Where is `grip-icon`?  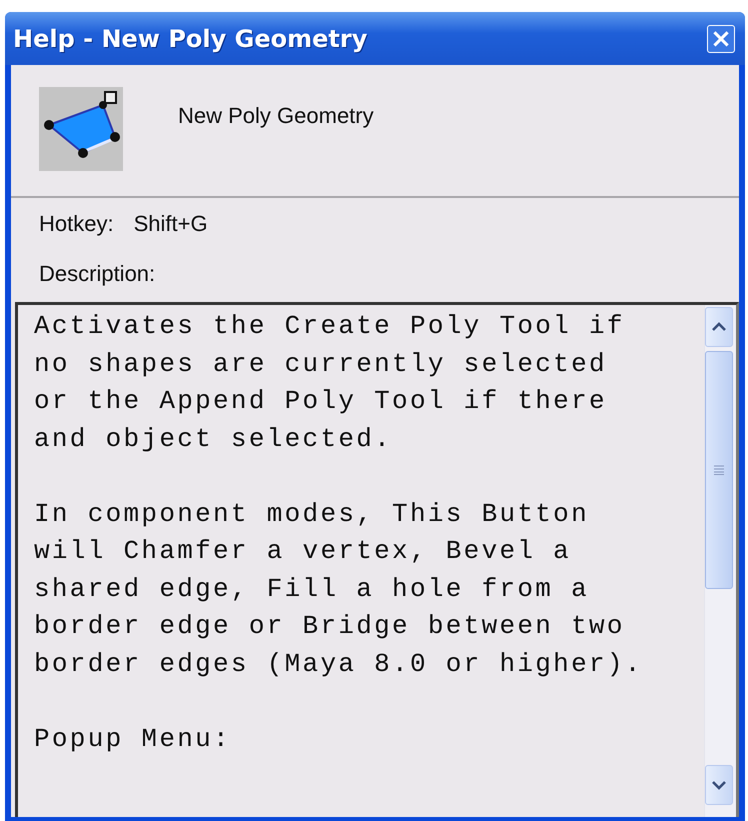
grip-icon is located at coordinates (719, 470).